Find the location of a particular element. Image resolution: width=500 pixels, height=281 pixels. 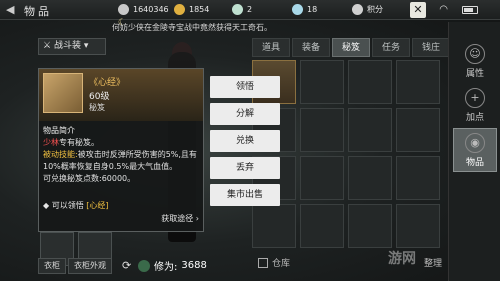

sidebar-item-inventory: ◉ 物品 is located at coordinates (475, 150).